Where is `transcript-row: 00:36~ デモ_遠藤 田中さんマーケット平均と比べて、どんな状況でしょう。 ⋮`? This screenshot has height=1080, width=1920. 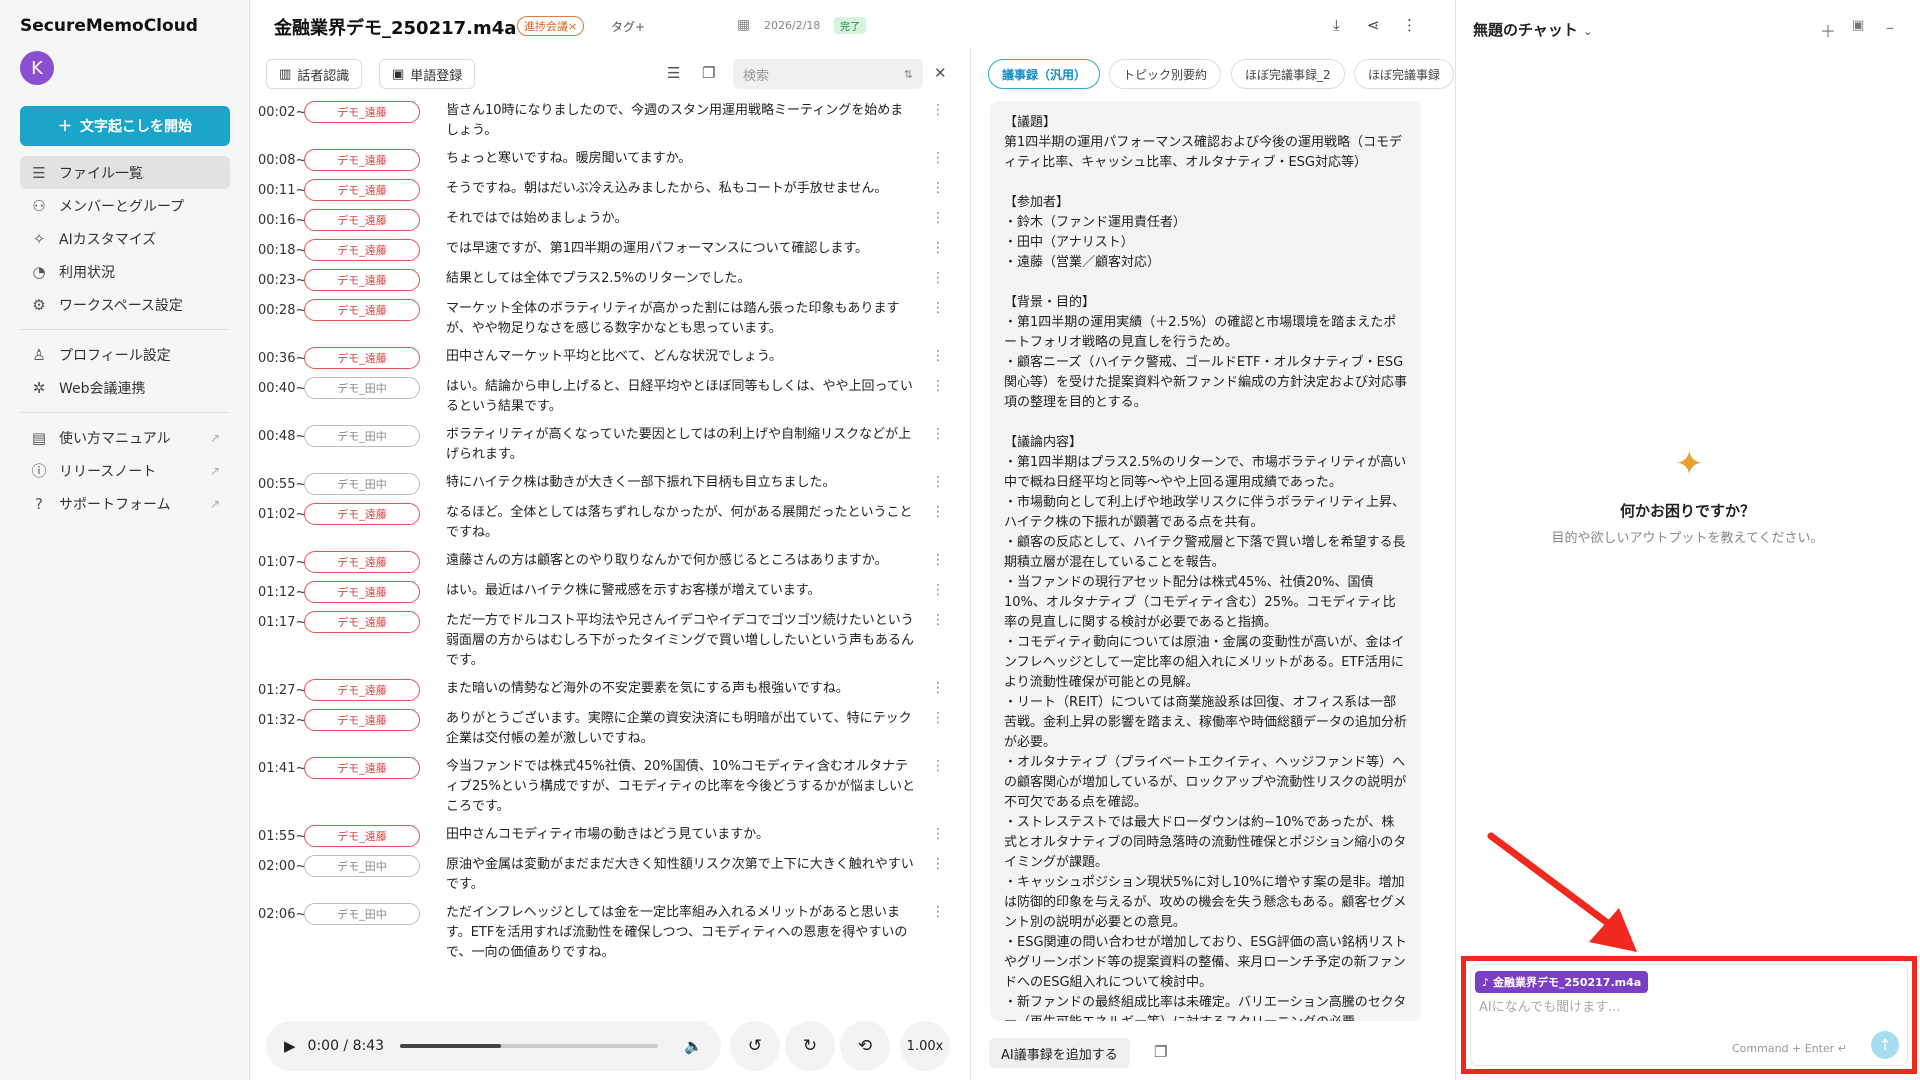
transcript-row: 00:36~ デモ_遠藤 田中さんマーケット平均と比べて、どんな状況でしょう。 ⋮ is located at coordinates (608, 358).